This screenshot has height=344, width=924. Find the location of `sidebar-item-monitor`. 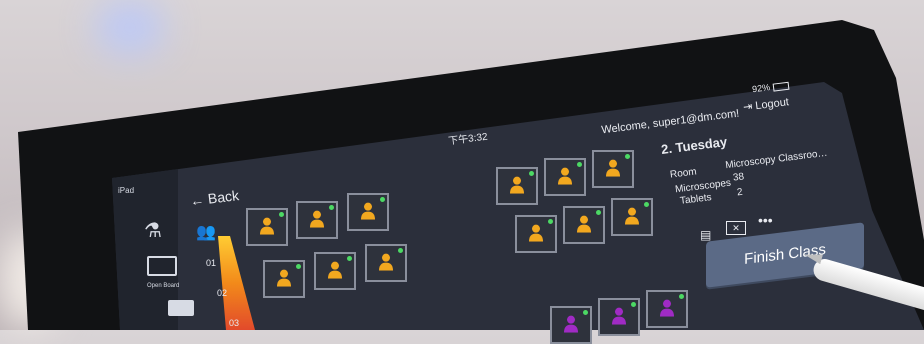

sidebar-item-monitor is located at coordinates (181, 308).